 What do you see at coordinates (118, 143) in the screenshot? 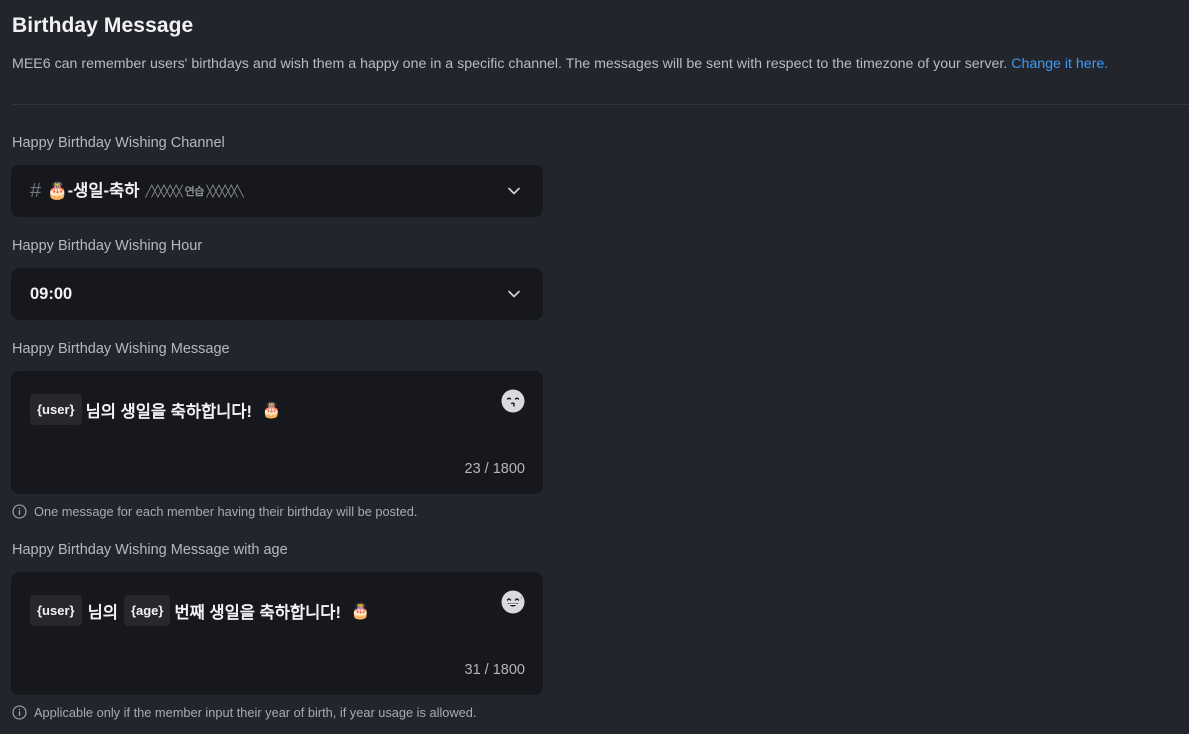
I see `channel-label: Happy Birthday Wishing Channel` at bounding box center [118, 143].